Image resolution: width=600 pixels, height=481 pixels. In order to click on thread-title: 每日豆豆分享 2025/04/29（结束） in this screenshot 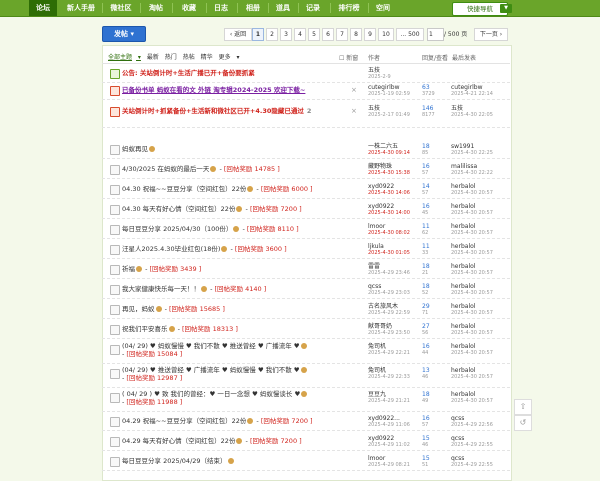, I will do `click(178, 461)`.